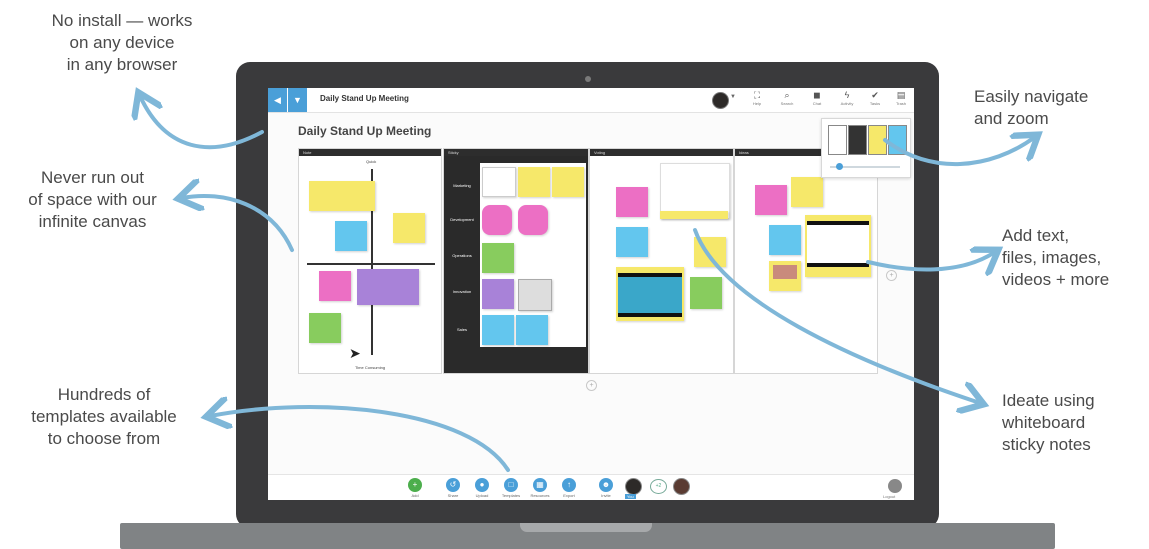 The width and height of the screenshot is (1149, 549). I want to click on arrow-add, so click(930, 261).